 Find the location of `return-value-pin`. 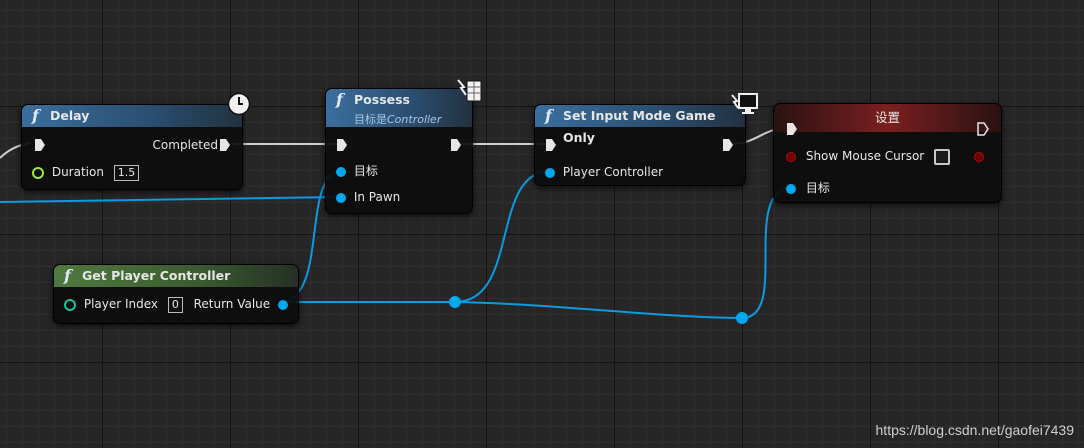

return-value-pin is located at coordinates (283, 304).